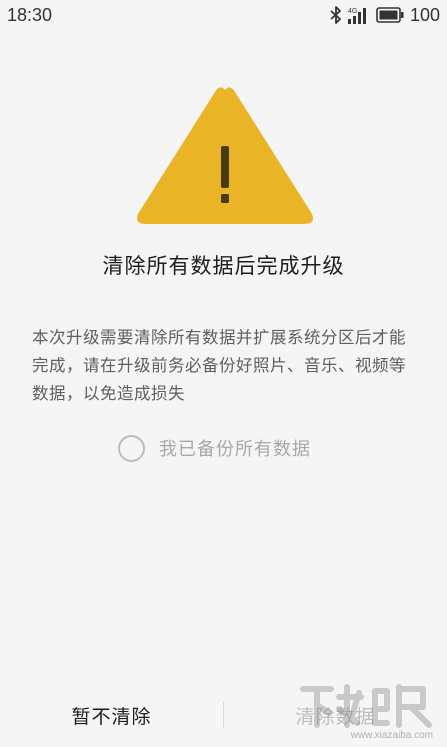 The height and width of the screenshot is (747, 447). I want to click on cancel-button: 暂不清除, so click(111, 715).